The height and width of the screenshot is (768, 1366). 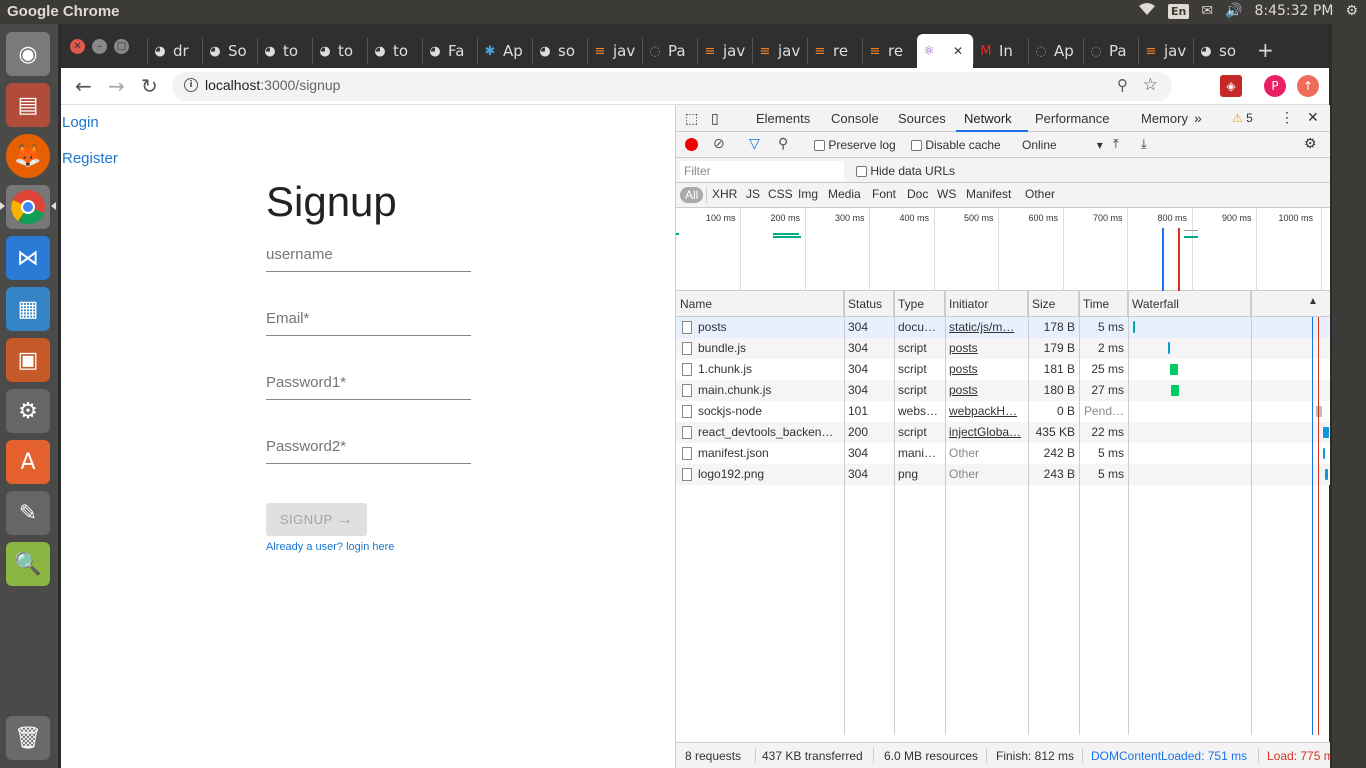 What do you see at coordinates (1313, 117) in the screenshot?
I see `close-devtools-icon: ✕` at bounding box center [1313, 117].